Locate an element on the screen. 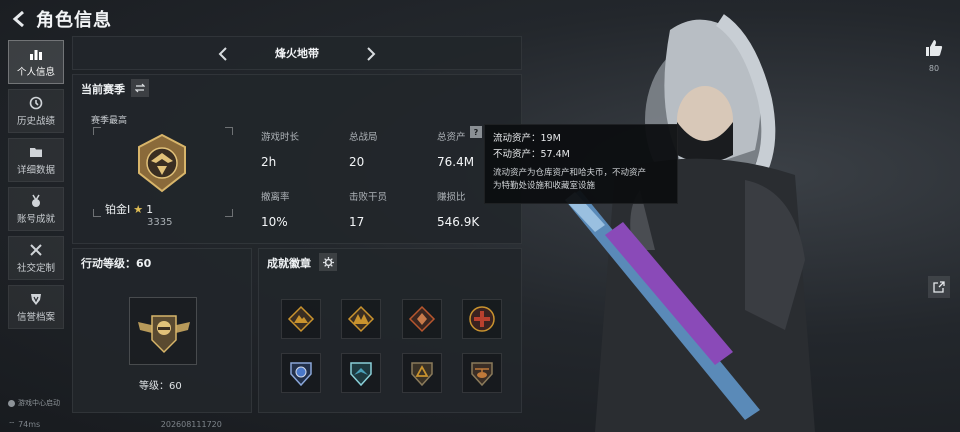 The image size is (960, 432). tooltip-desc-line2: 为特勤处设施和收藏室设施 is located at coordinates (544, 186).